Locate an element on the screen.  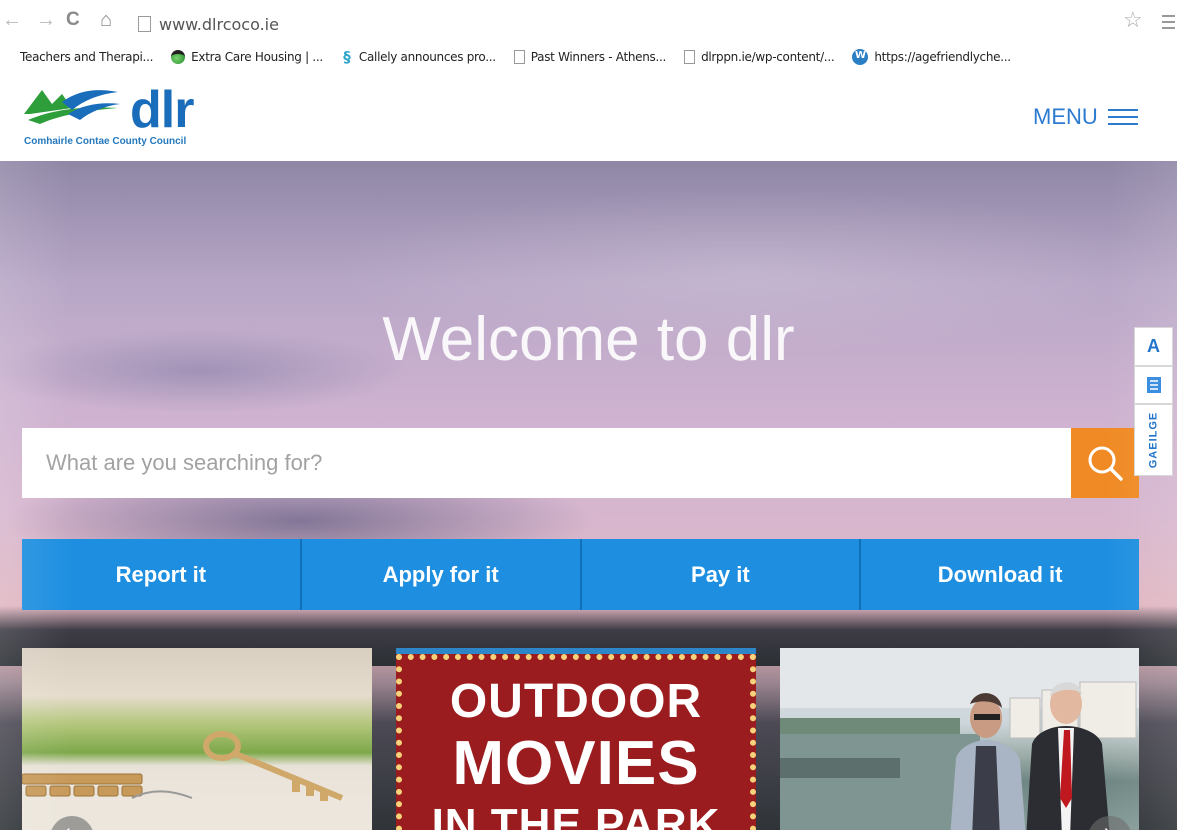
seafront-photo: › is located at coordinates (959, 739).